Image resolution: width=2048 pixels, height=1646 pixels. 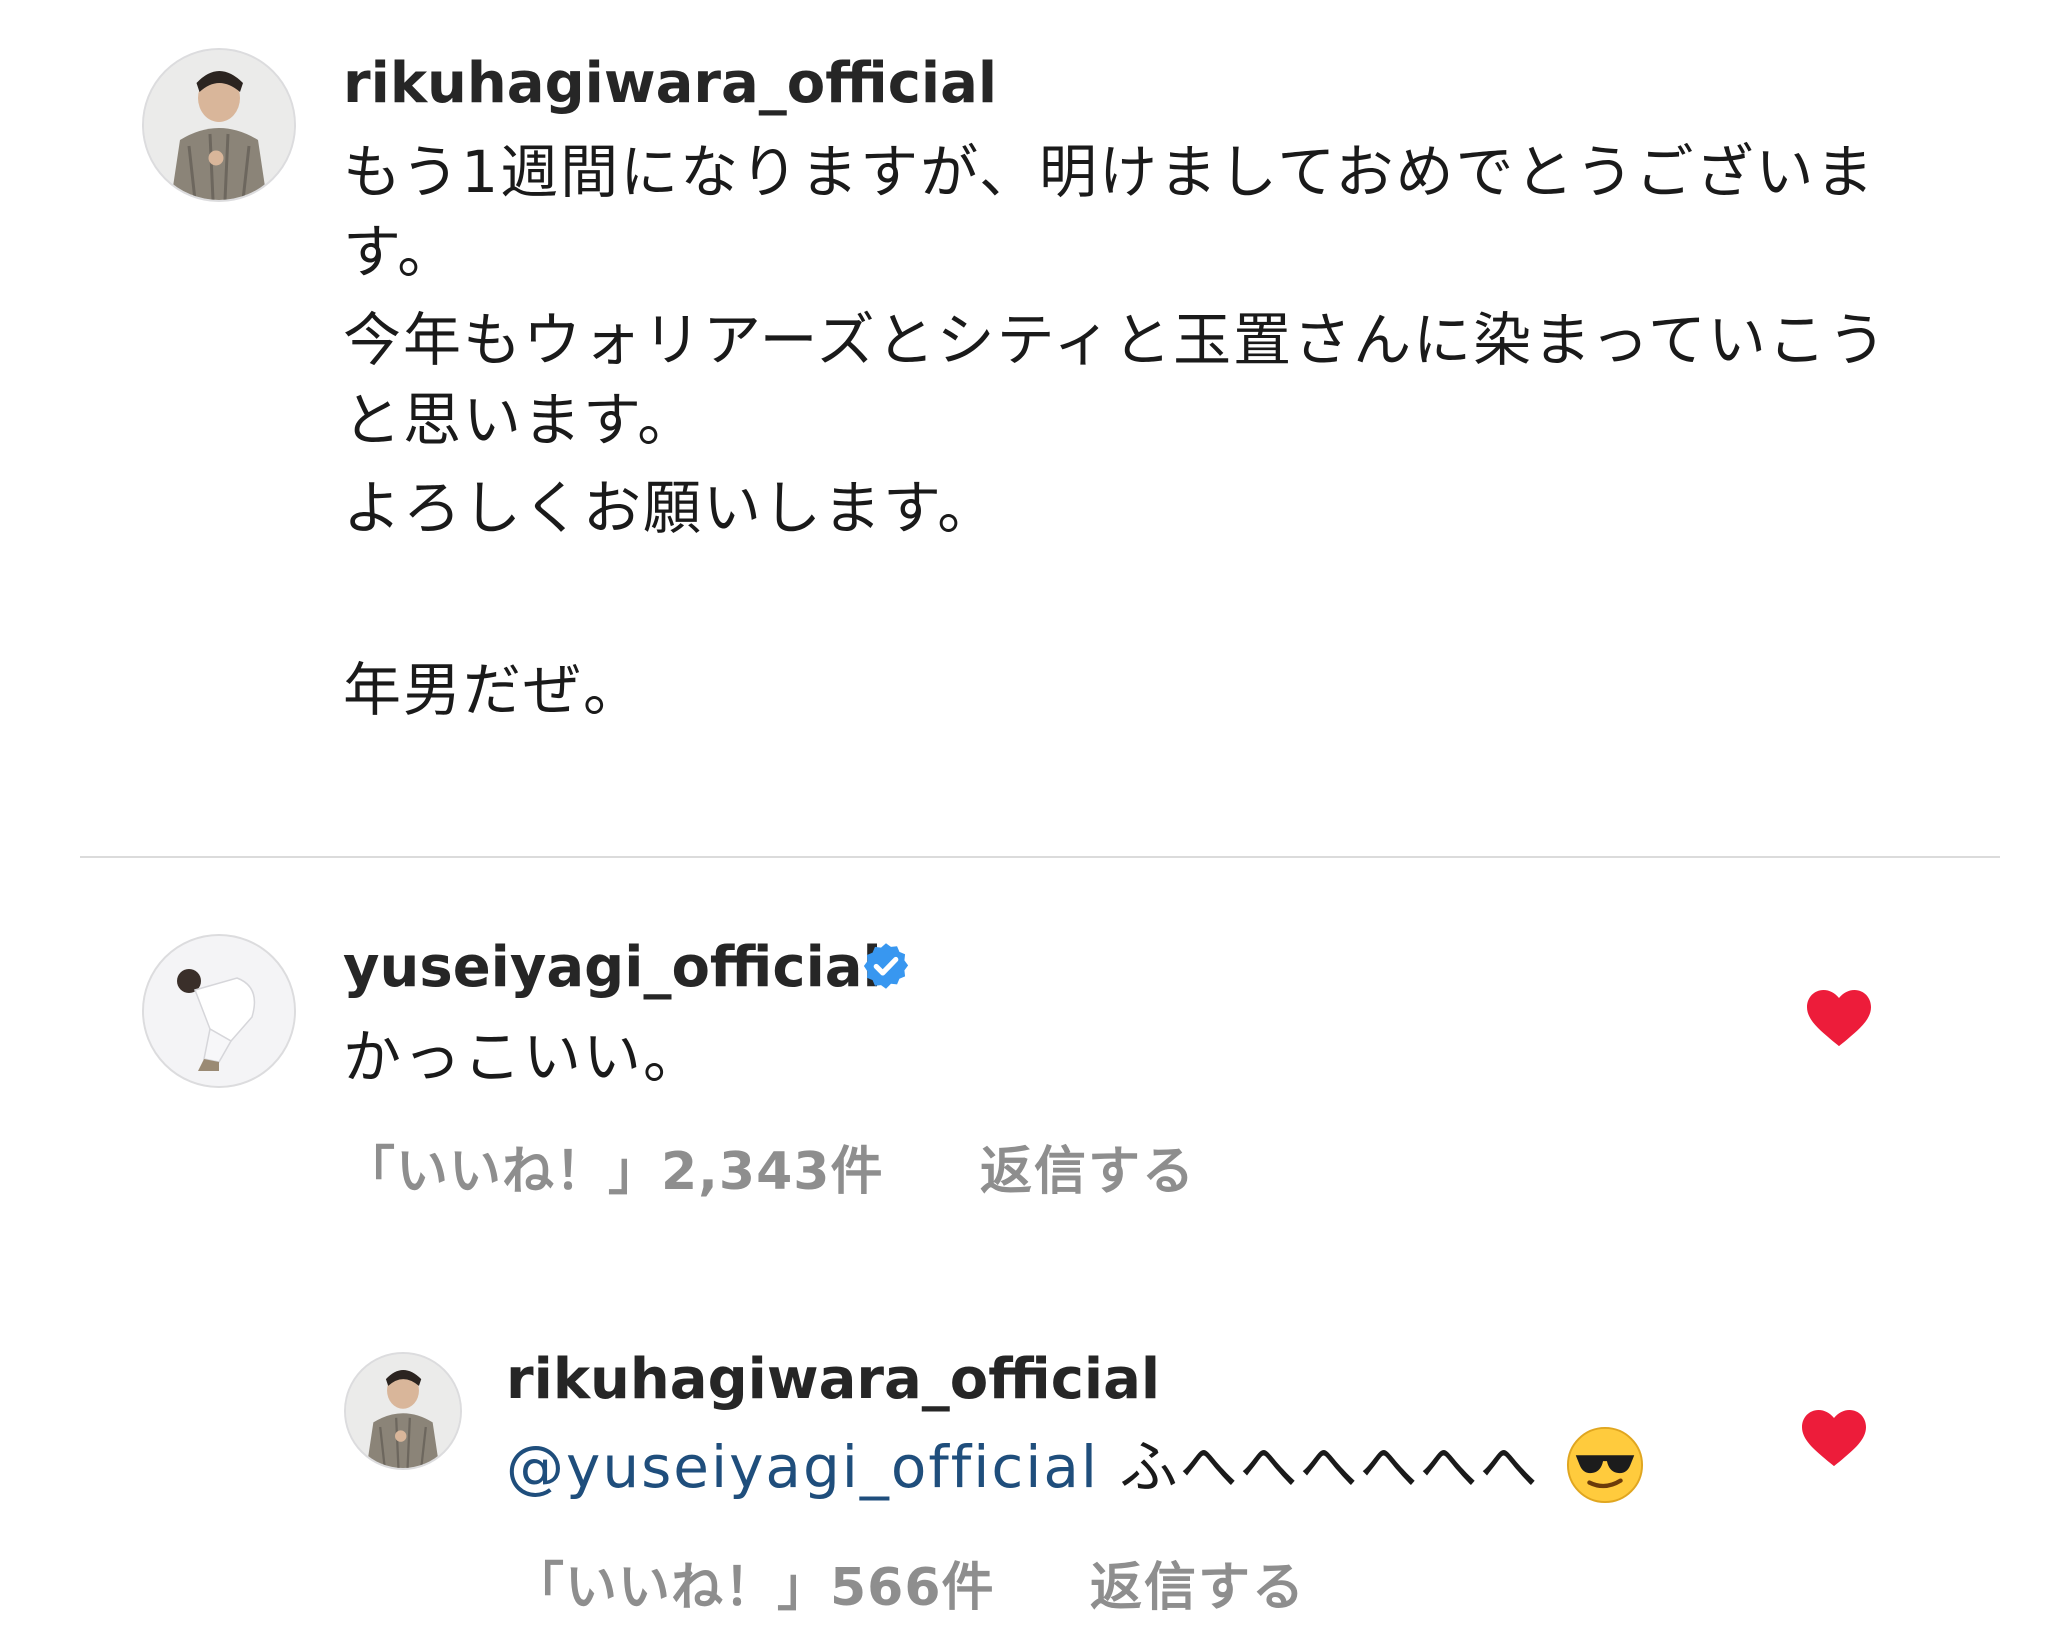 I want to click on caption-closing: 年男だぜ。, so click(x=493, y=690).